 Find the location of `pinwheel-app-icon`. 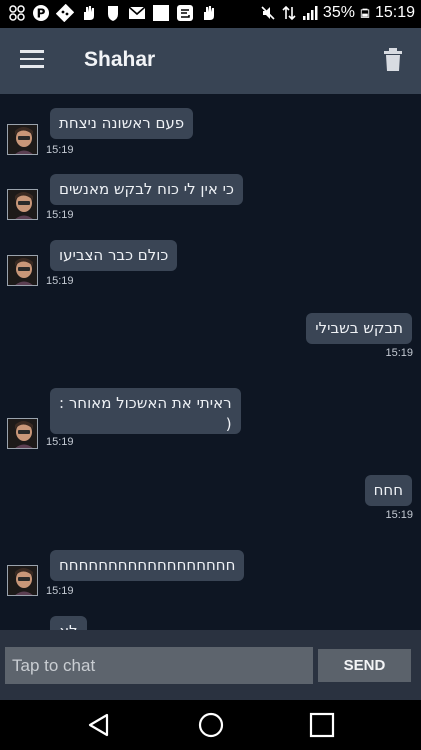

pinwheel-app-icon is located at coordinates (17, 13).